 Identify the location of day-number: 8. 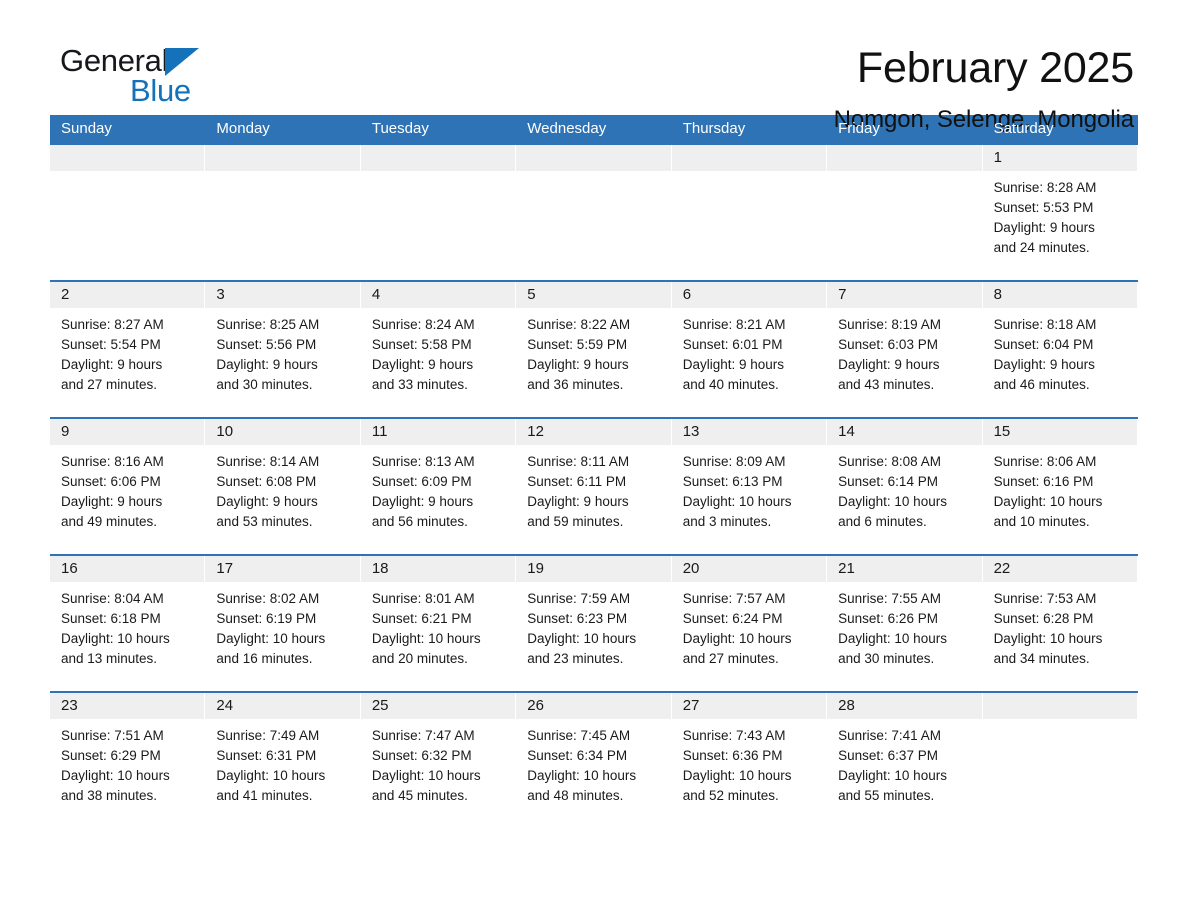
(1059, 295).